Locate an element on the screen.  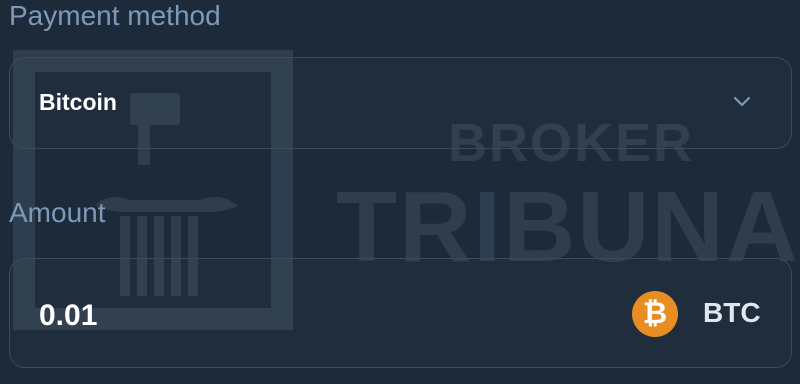
currency-code: BTC is located at coordinates (732, 312).